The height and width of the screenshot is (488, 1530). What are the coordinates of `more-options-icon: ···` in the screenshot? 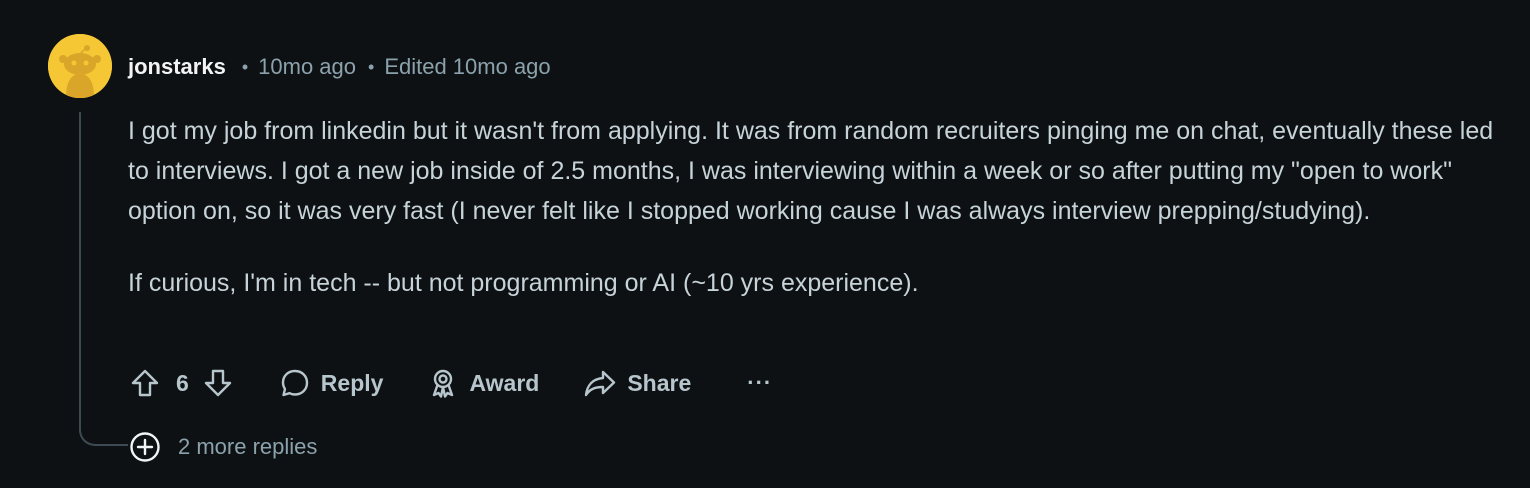 It's located at (760, 382).